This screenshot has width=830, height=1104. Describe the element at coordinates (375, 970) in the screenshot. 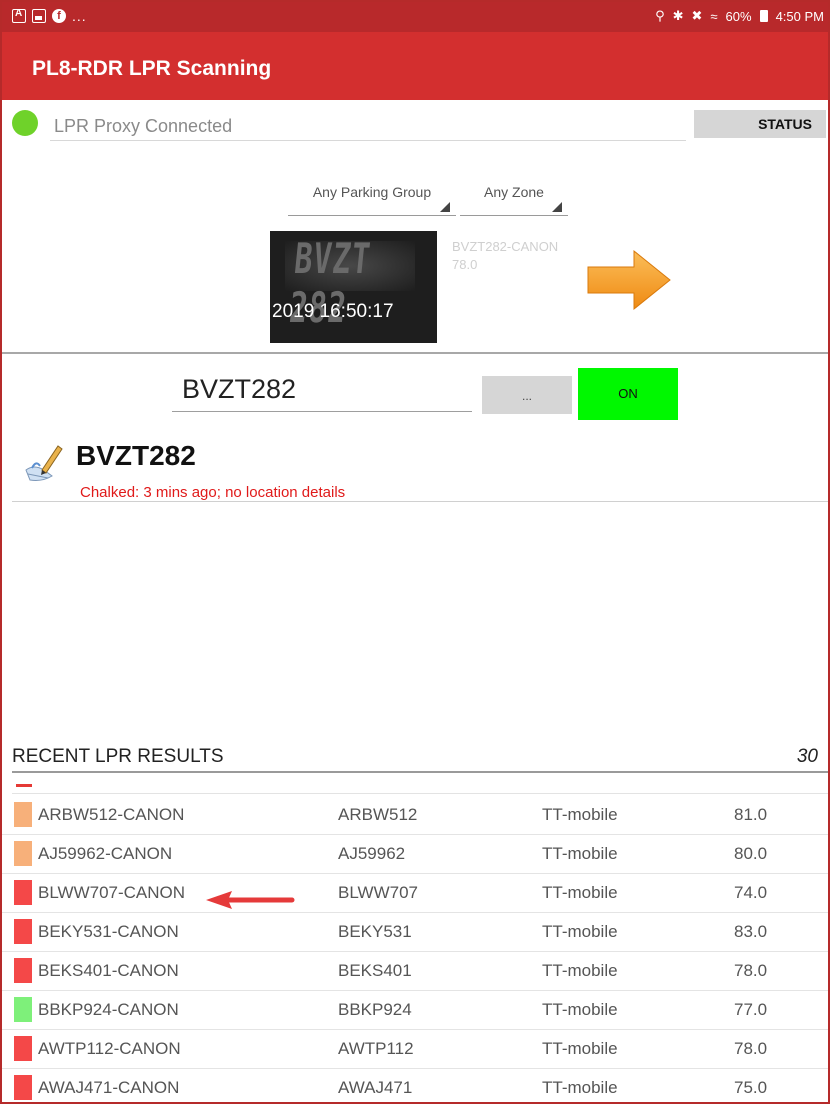

I see `row-plate: BEKS401` at that location.